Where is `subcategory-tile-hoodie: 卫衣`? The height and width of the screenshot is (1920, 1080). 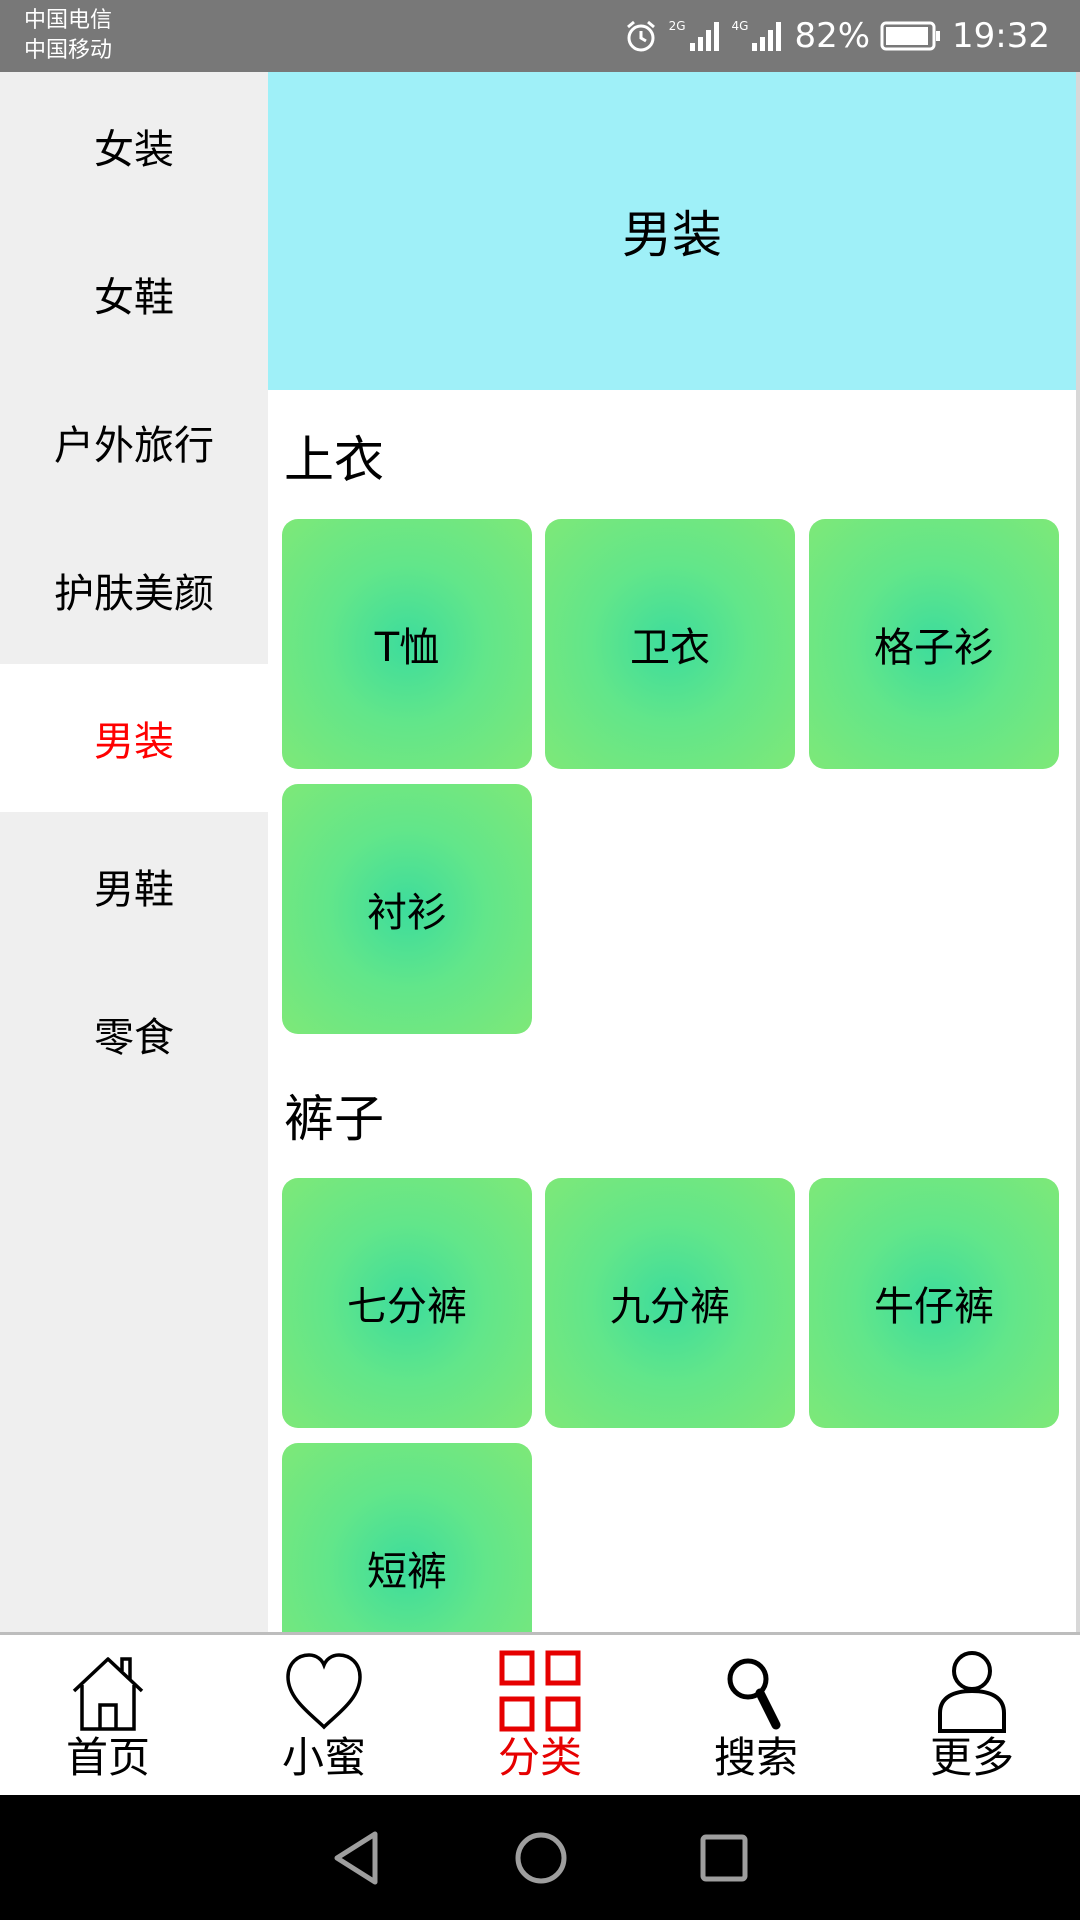
subcategory-tile-hoodie: 卫衣 is located at coordinates (670, 644).